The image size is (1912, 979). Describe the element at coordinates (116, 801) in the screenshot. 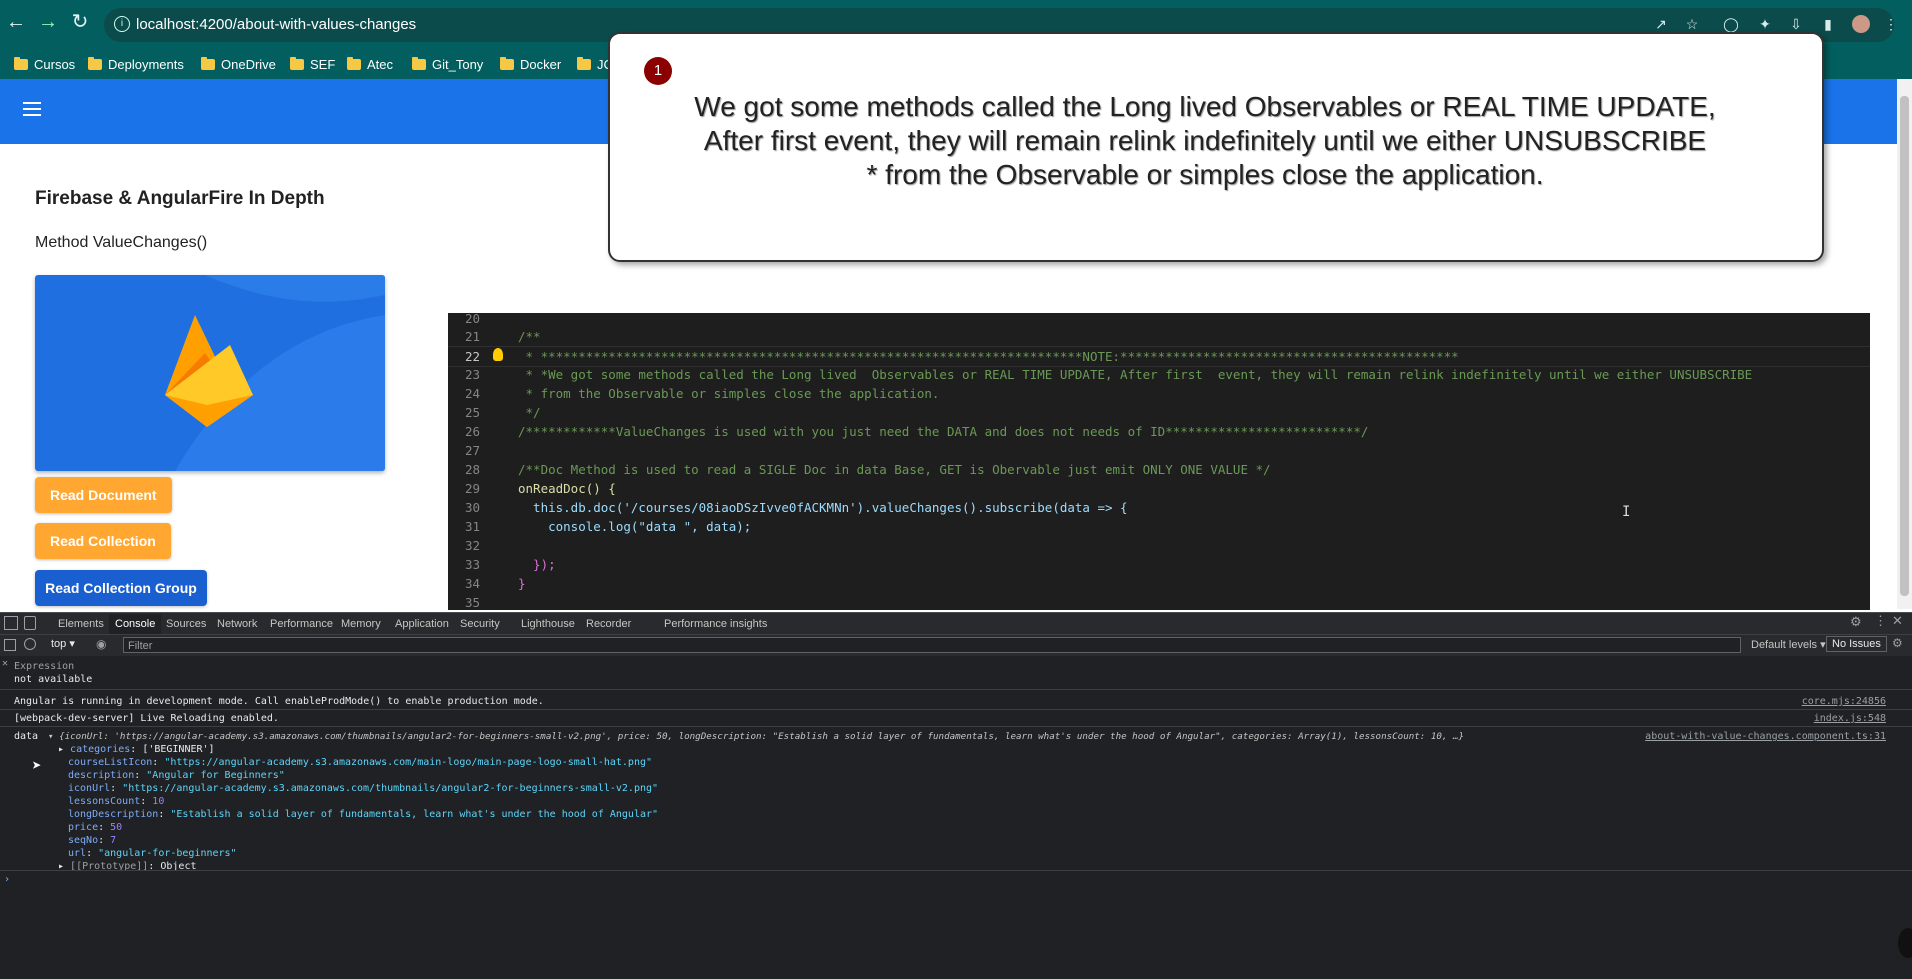

I see `object-property: lessonsCount: 10` at that location.